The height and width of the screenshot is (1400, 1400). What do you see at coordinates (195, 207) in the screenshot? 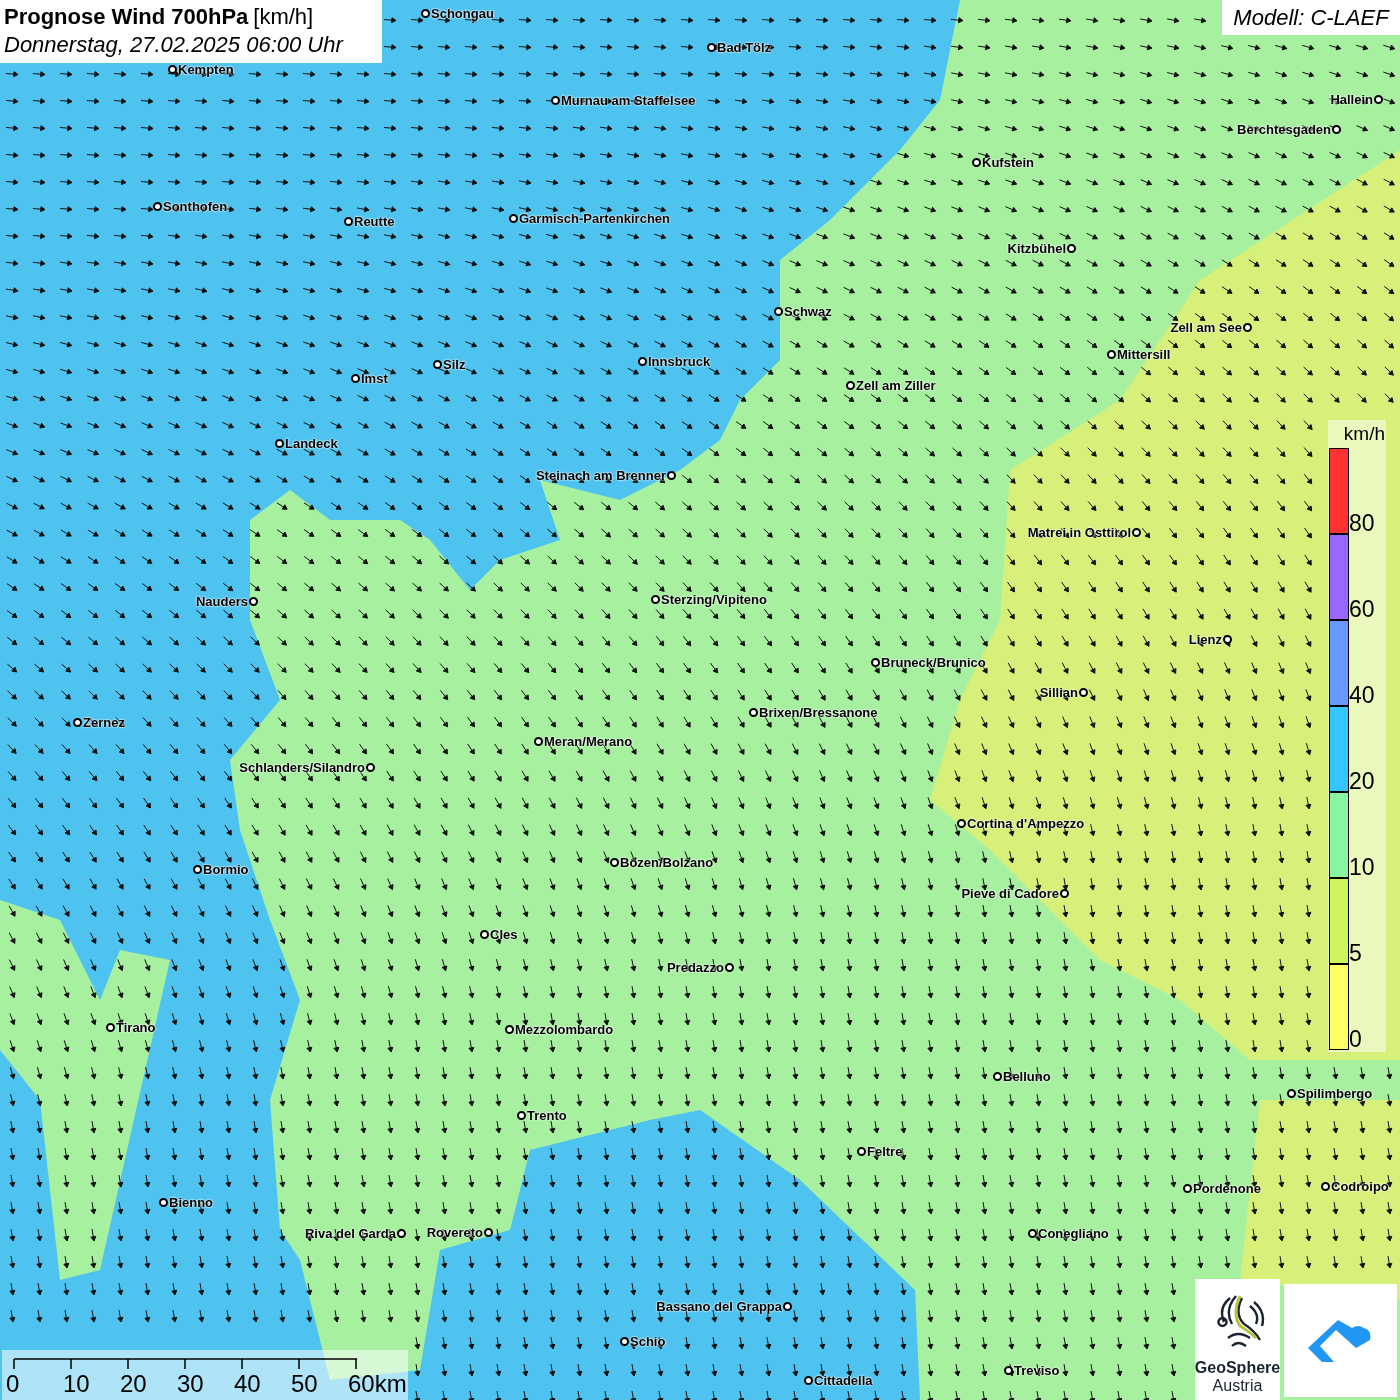
I see `city-label: Sonthofen` at bounding box center [195, 207].